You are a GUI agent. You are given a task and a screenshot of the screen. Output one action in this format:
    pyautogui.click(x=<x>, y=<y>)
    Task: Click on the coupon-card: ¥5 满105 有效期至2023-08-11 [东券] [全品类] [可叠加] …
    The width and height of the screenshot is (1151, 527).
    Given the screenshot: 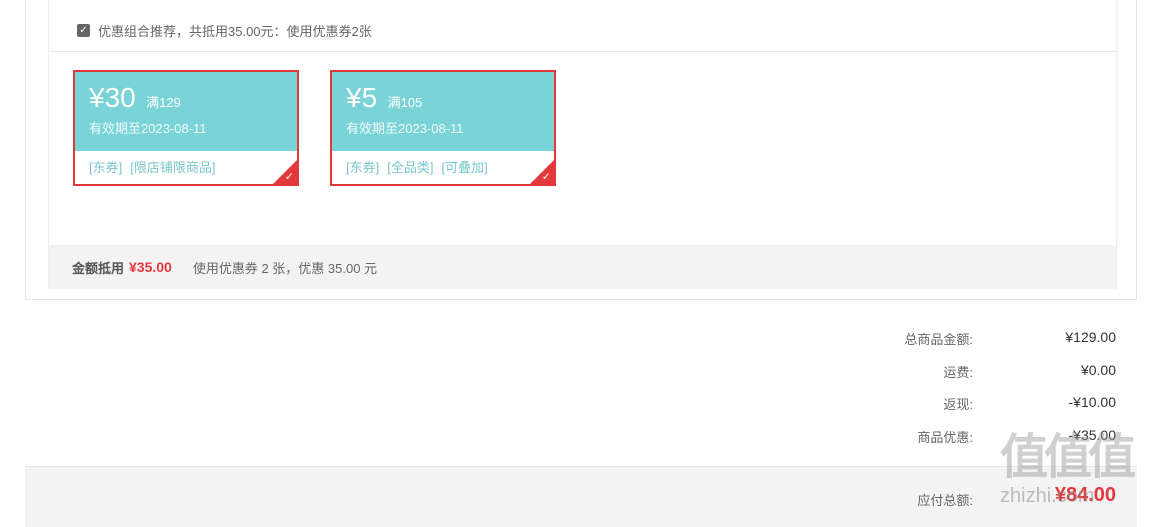 What is the action you would take?
    pyautogui.click(x=443, y=128)
    